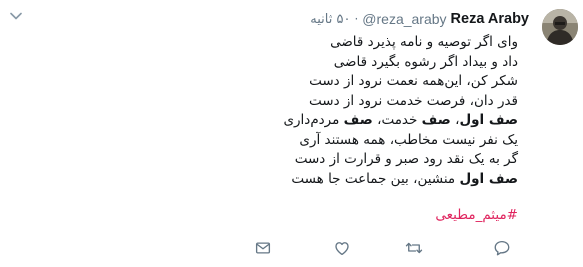 The image size is (583, 267). Describe the element at coordinates (313, 120) in the screenshot. I see `tweet-text-segment: مردم‌داری` at that location.